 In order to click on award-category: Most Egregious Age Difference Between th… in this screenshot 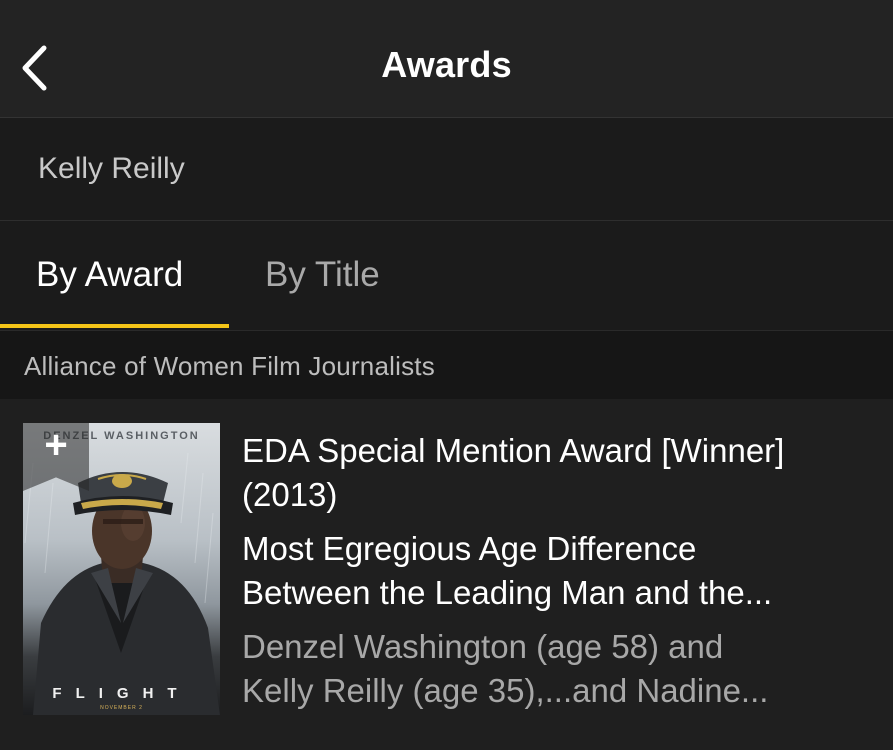, I will do `click(557, 571)`.